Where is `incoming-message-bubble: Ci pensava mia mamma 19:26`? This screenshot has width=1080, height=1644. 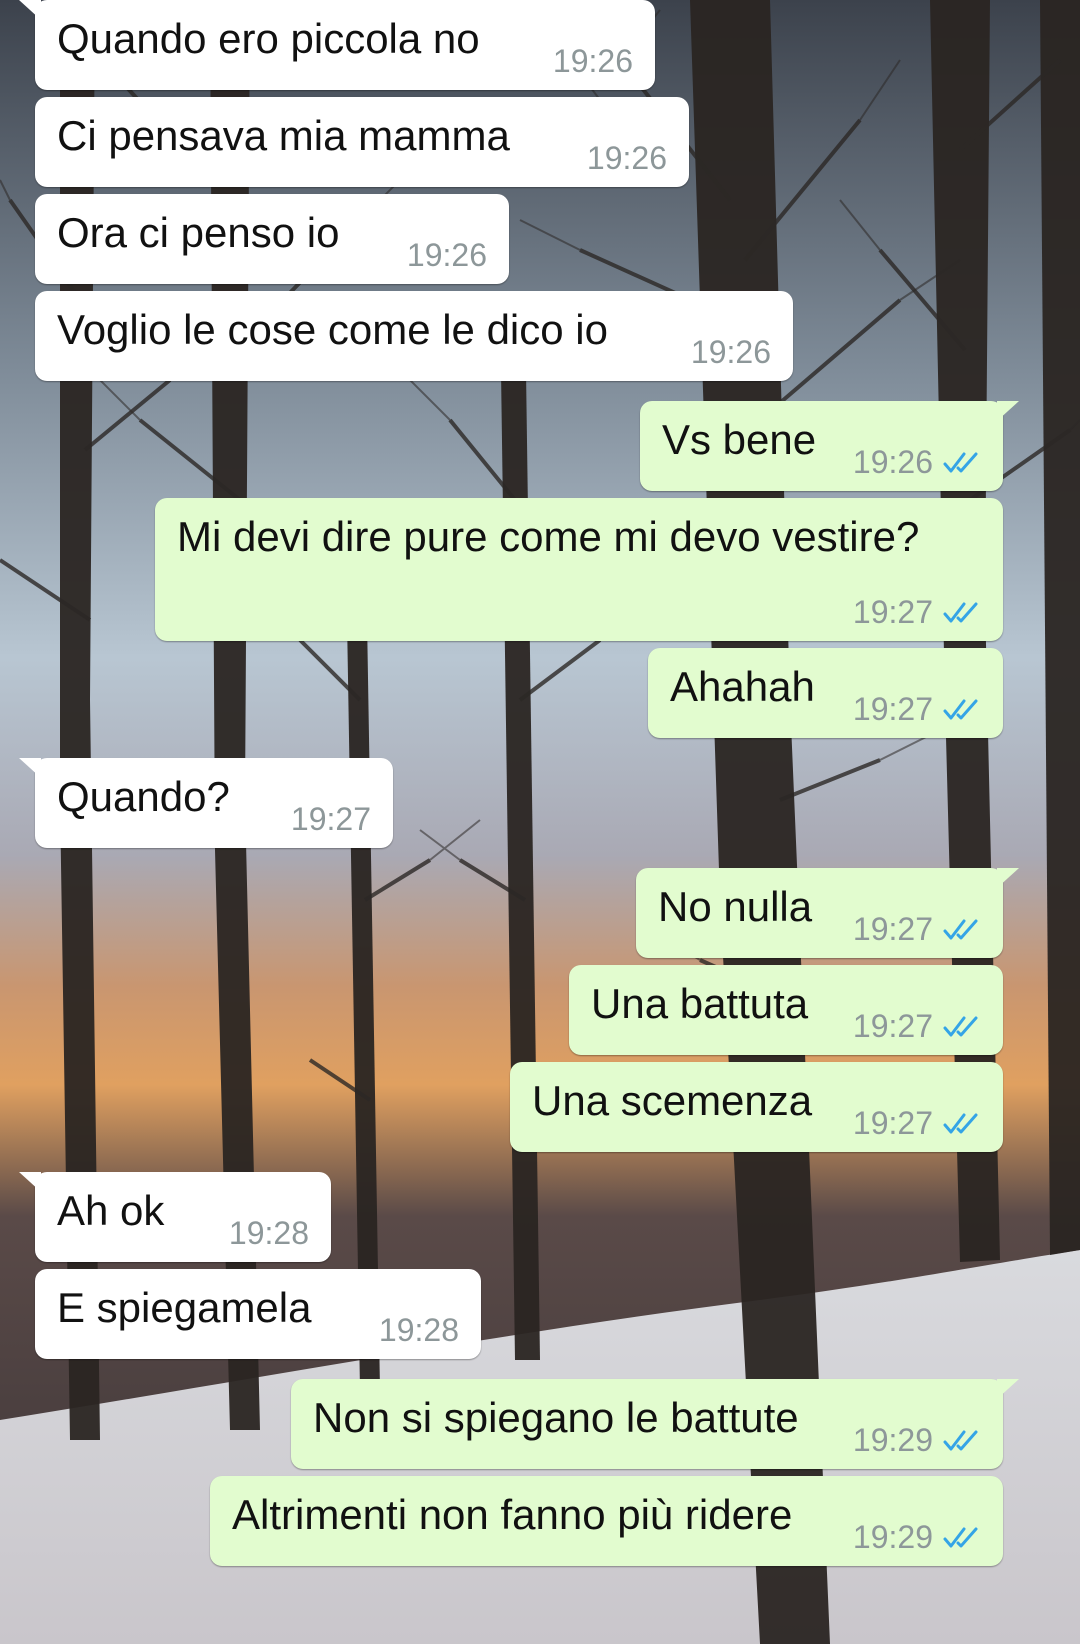
incoming-message-bubble: Ci pensava mia mamma 19:26 is located at coordinates (362, 142).